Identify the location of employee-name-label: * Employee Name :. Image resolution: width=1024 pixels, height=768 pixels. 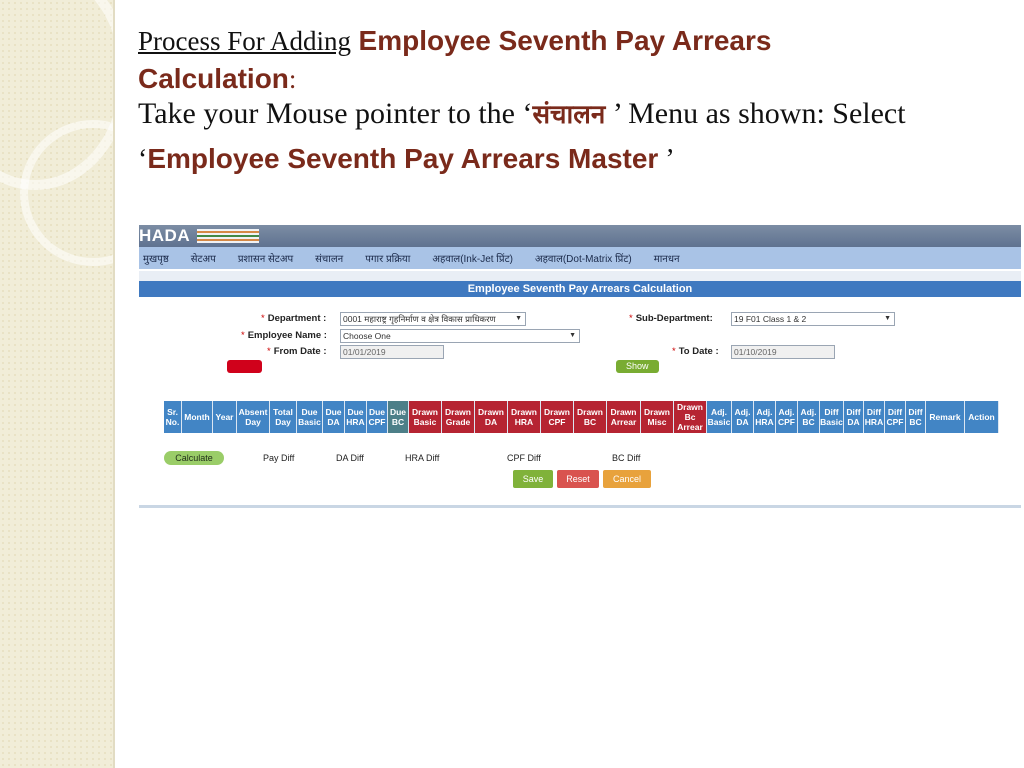
(284, 335).